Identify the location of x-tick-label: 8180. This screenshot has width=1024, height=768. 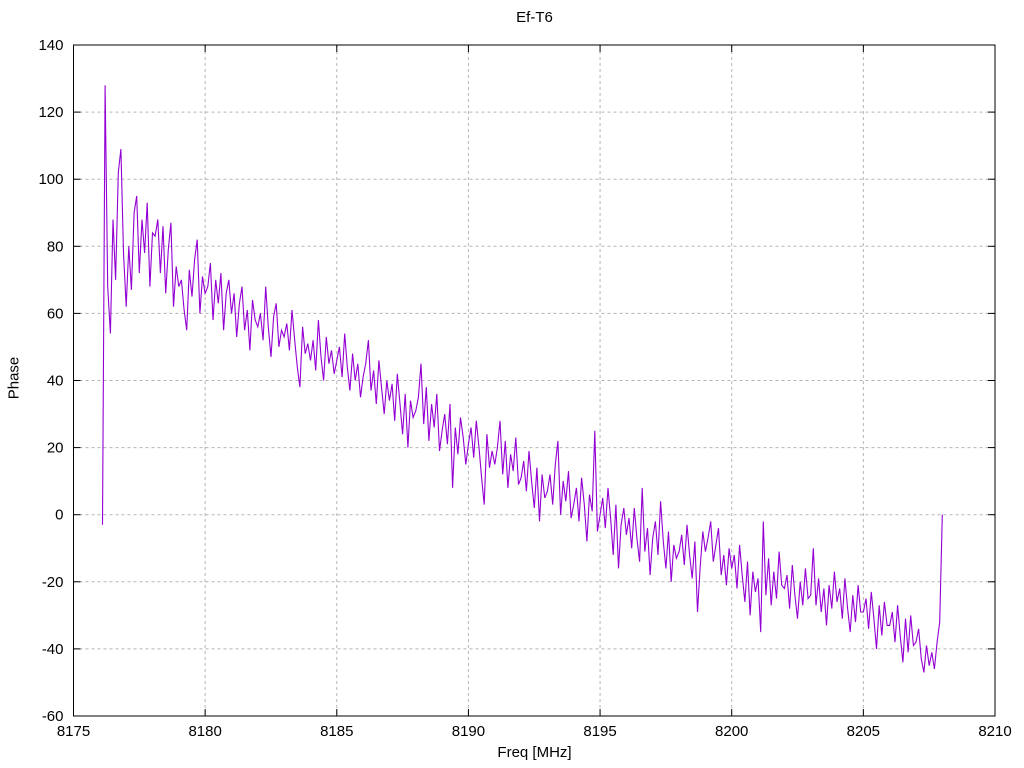
(204, 731).